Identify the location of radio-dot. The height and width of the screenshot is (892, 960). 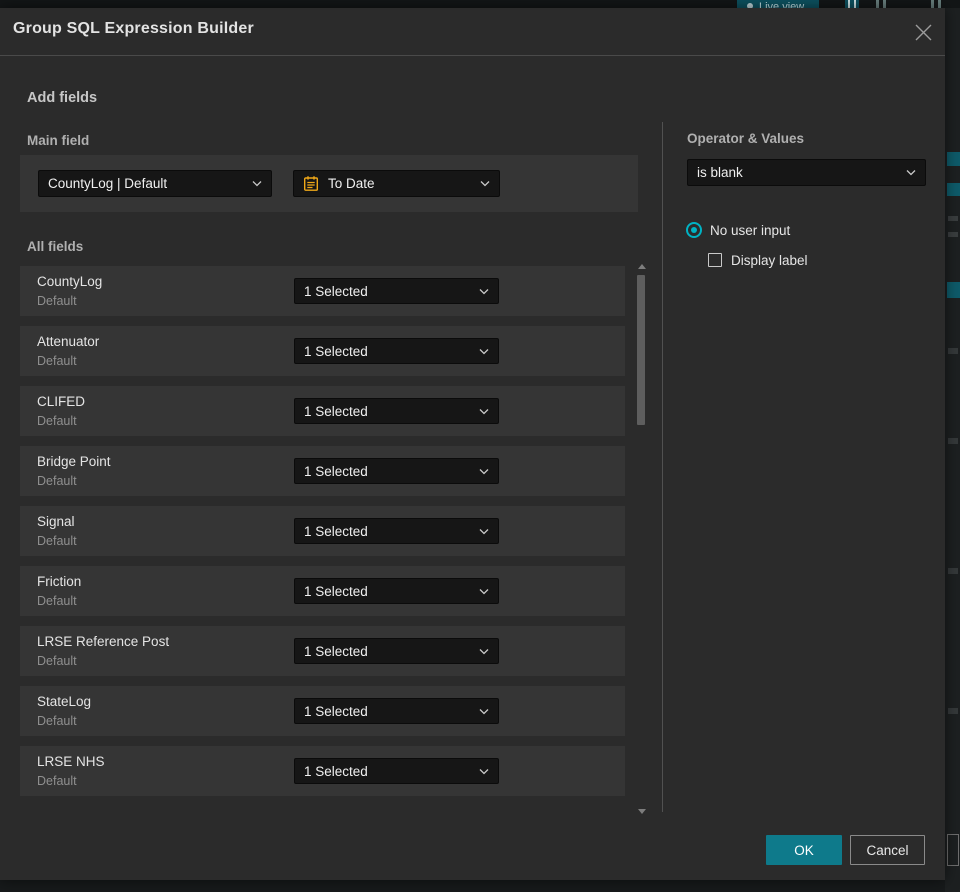
(694, 230).